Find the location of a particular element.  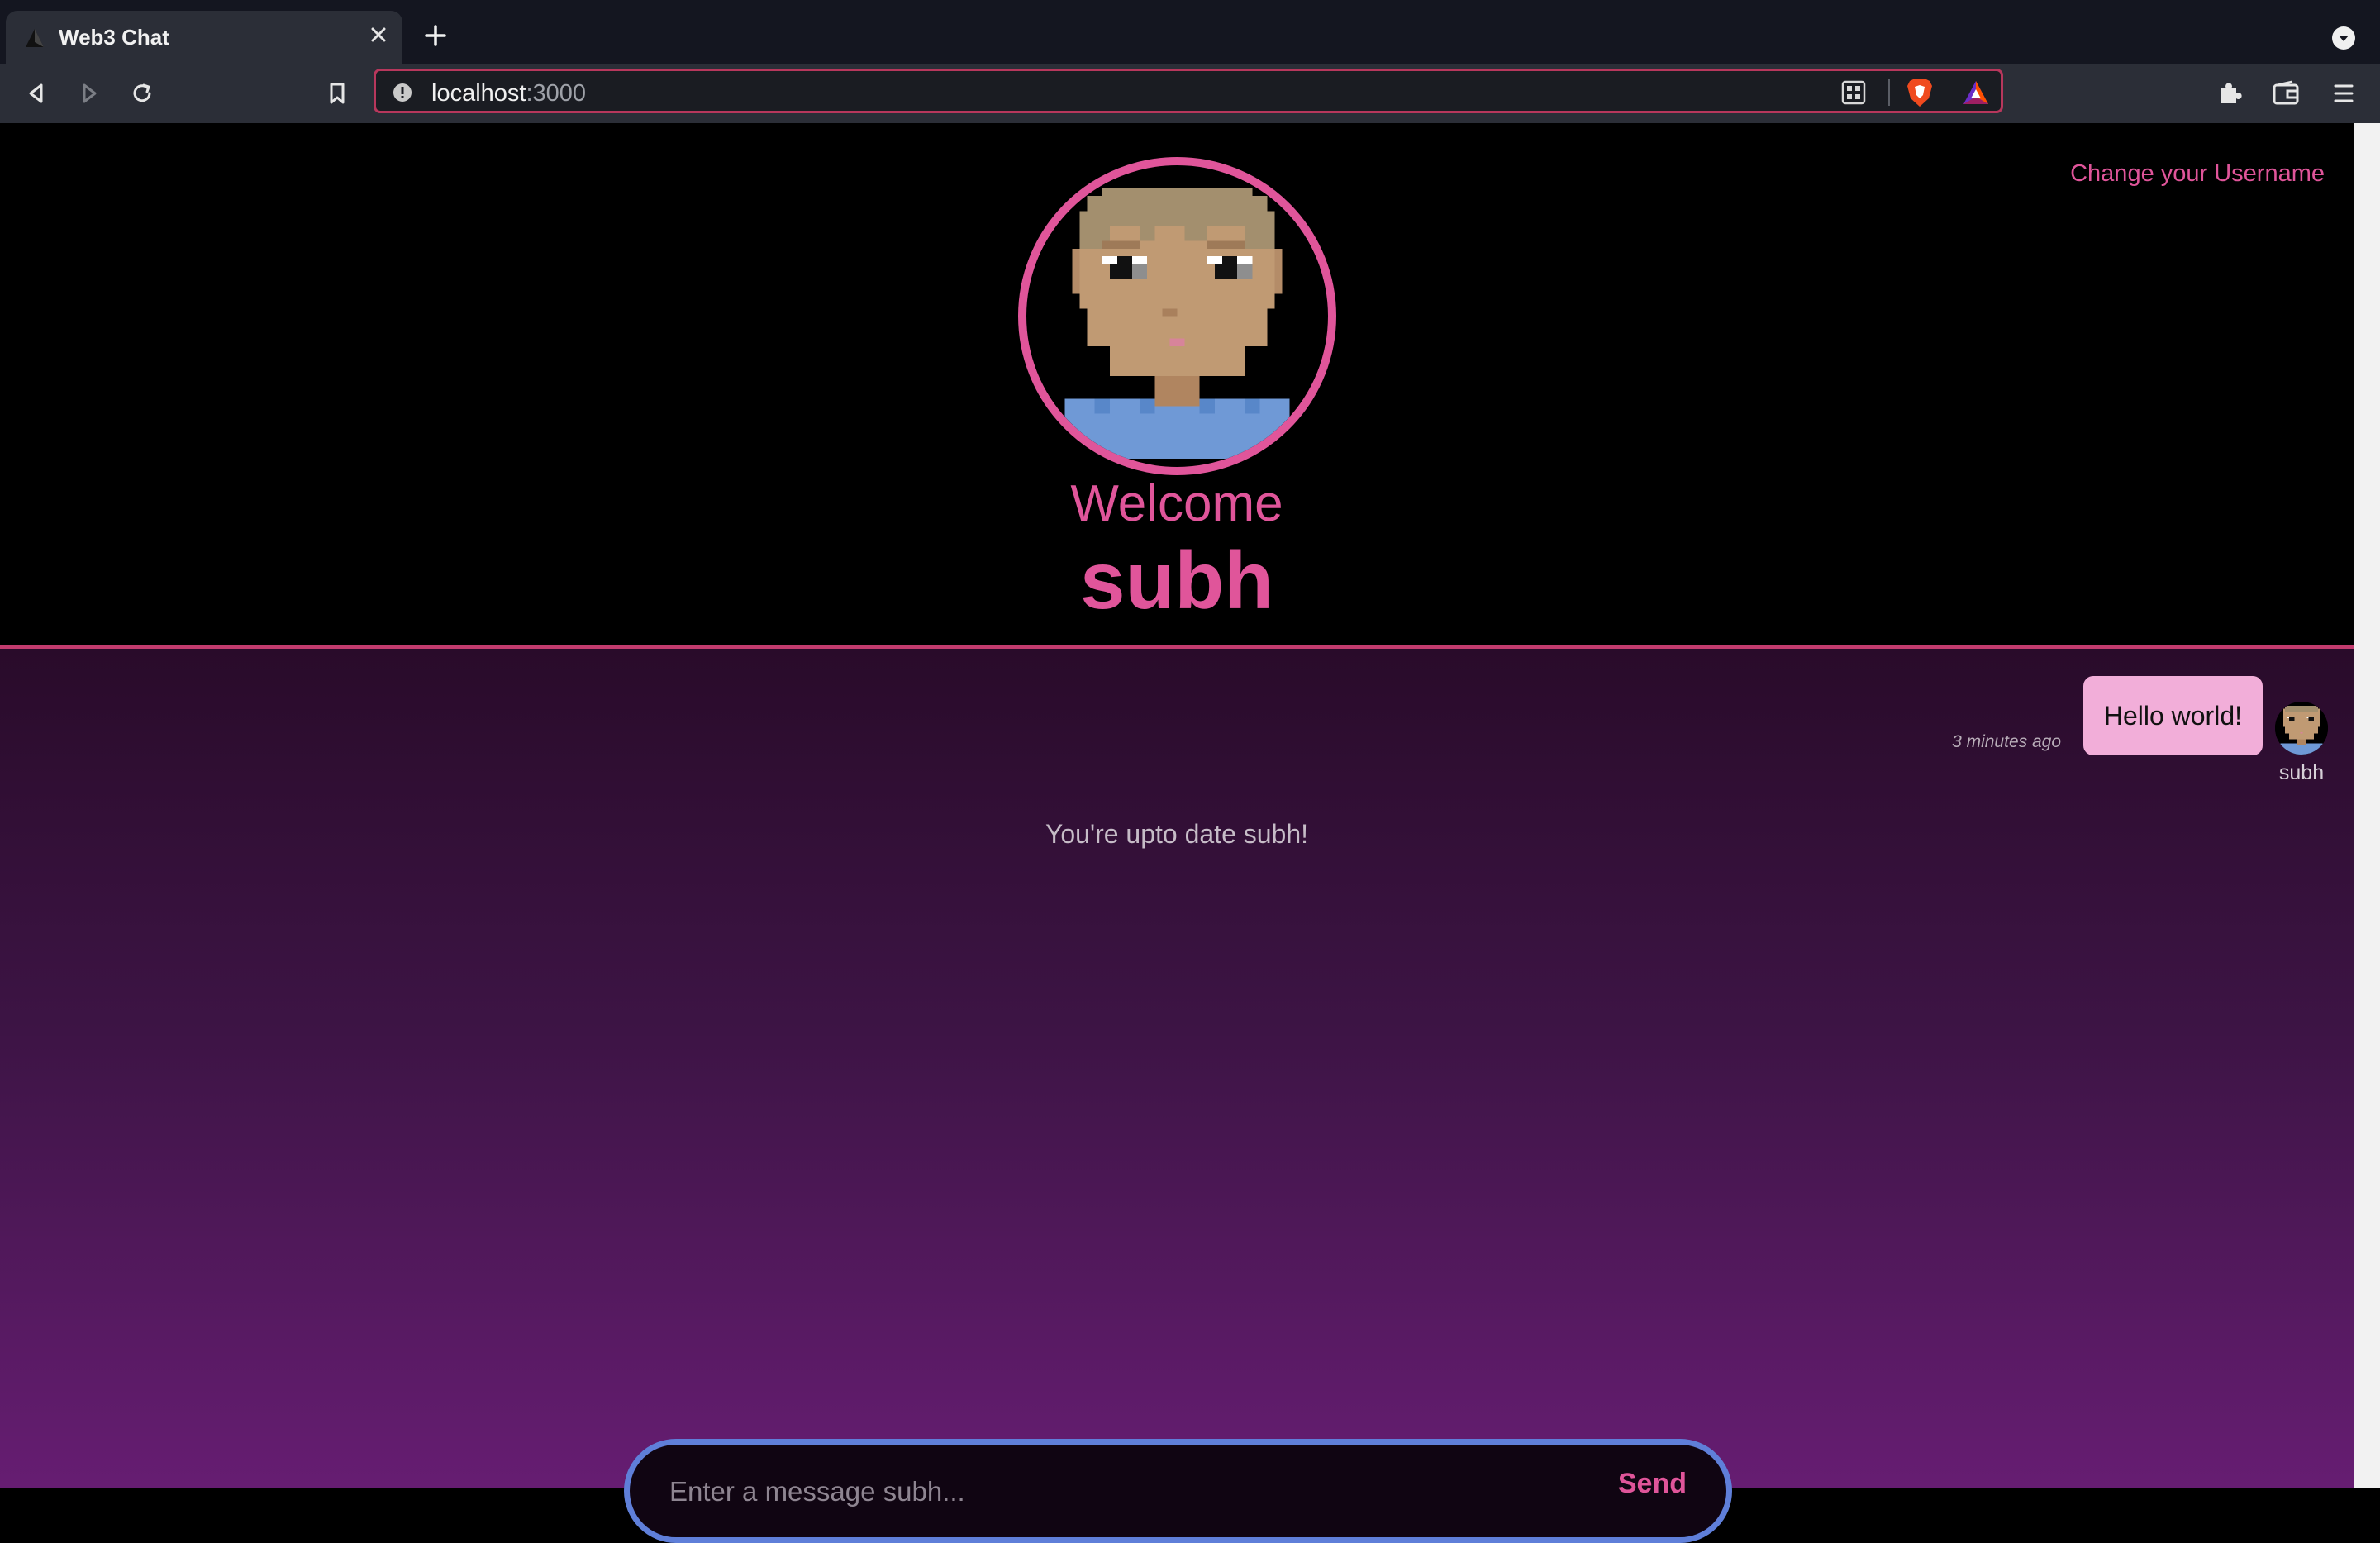

url-text: localhost:3000 is located at coordinates (508, 93).